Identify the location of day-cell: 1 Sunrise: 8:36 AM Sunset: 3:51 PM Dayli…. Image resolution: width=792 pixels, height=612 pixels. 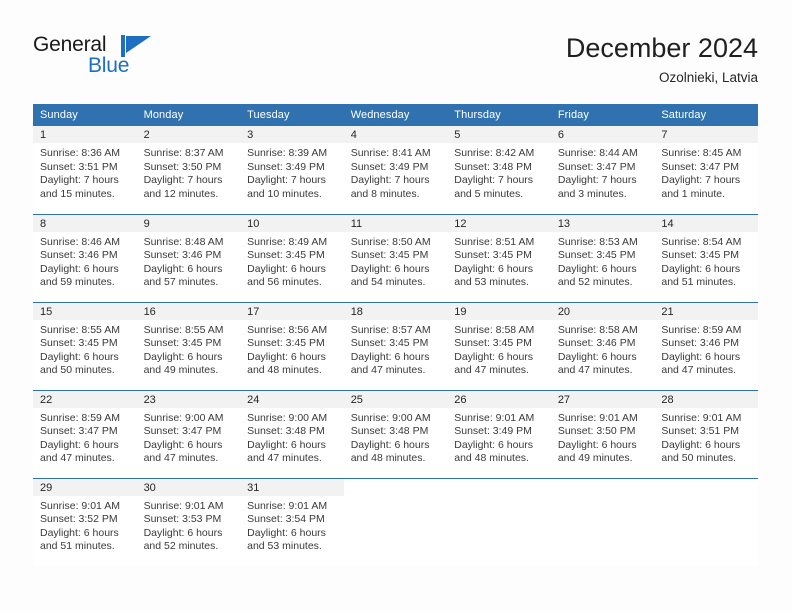
(85, 170).